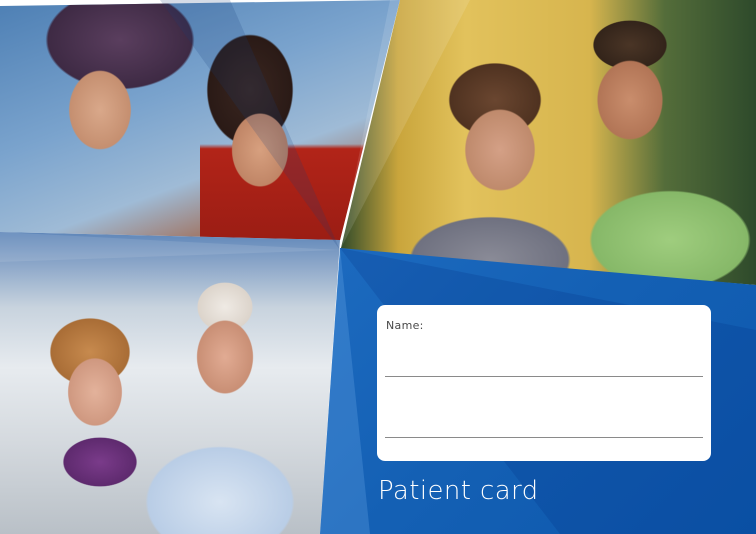  What do you see at coordinates (544, 383) in the screenshot?
I see `name-box: Name:` at bounding box center [544, 383].